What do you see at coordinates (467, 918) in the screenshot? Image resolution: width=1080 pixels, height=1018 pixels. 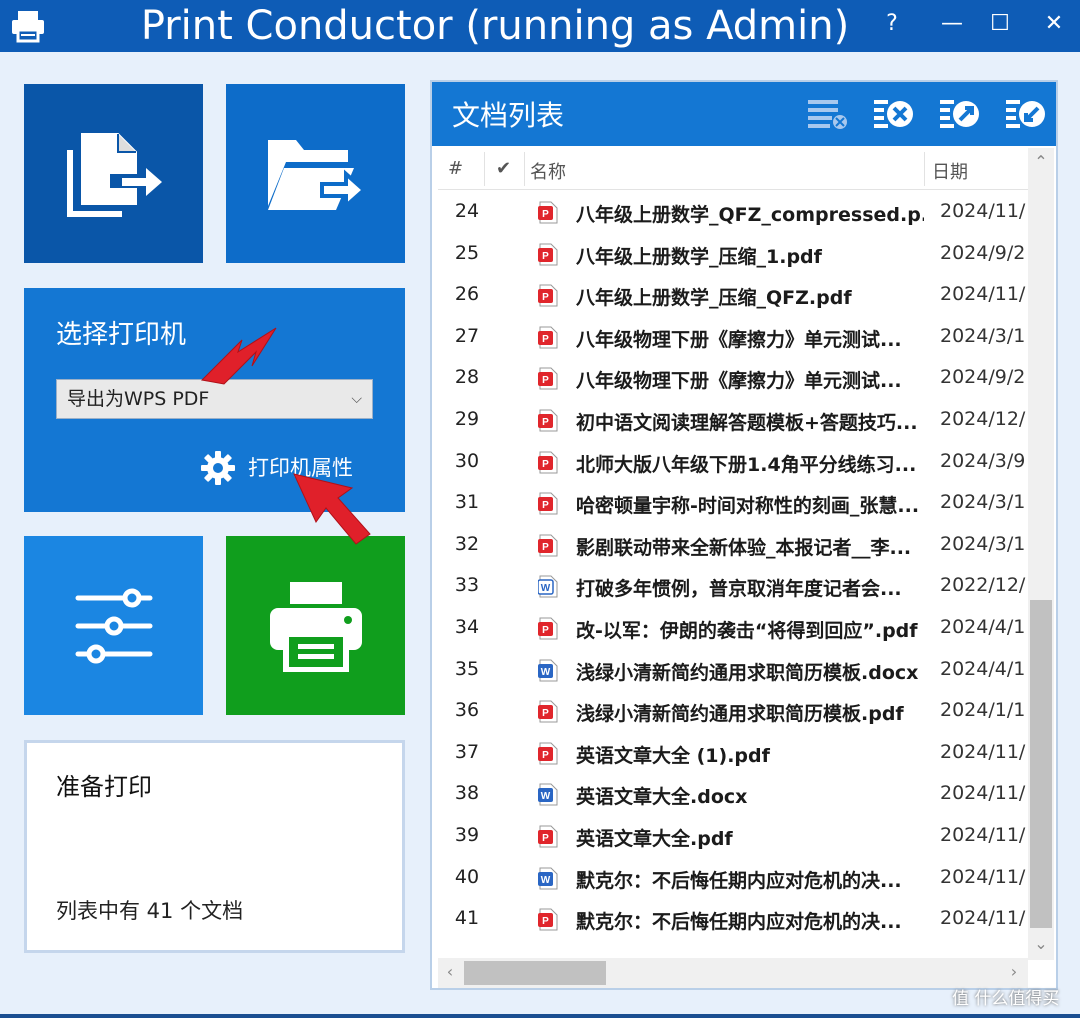 I see `row-number: 41` at bounding box center [467, 918].